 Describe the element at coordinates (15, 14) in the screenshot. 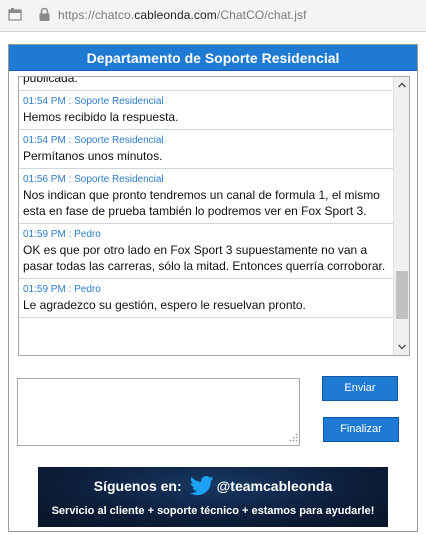

I see `page-icon` at that location.